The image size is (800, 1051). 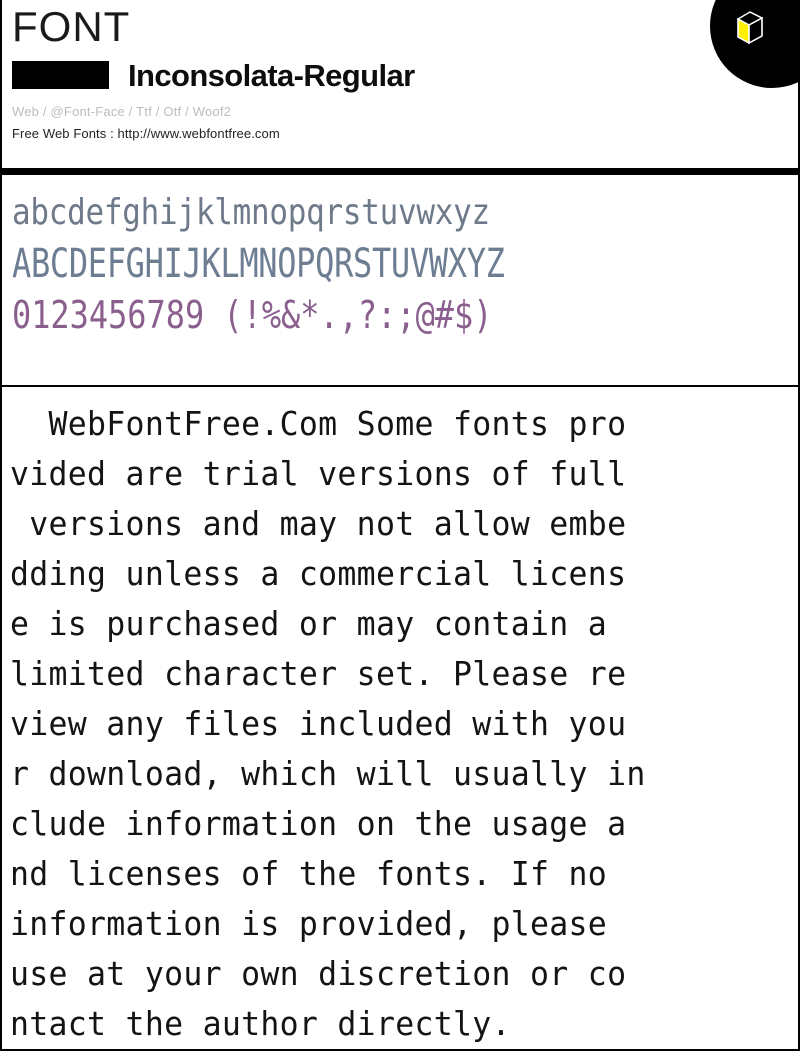 What do you see at coordinates (405, 111) in the screenshot?
I see `format-list: Web / @Font-Face / Ttf / Otf / Woof2` at bounding box center [405, 111].